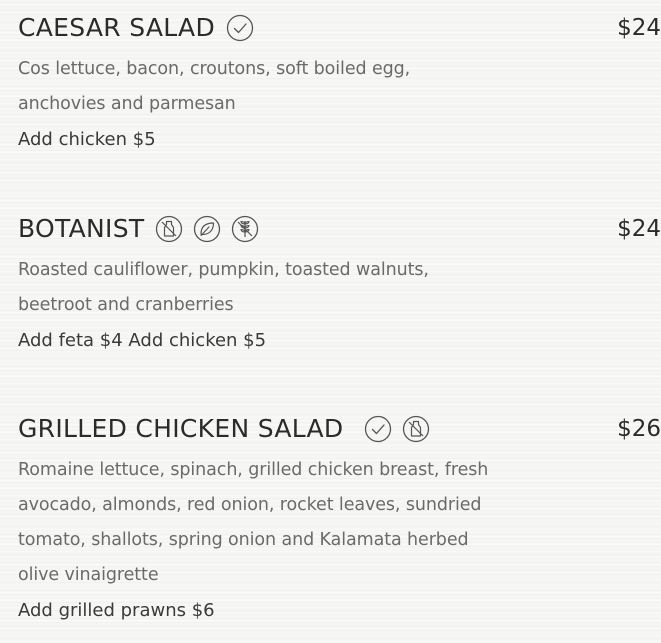  Describe the element at coordinates (639, 429) in the screenshot. I see `menu-item-price: $26` at that location.